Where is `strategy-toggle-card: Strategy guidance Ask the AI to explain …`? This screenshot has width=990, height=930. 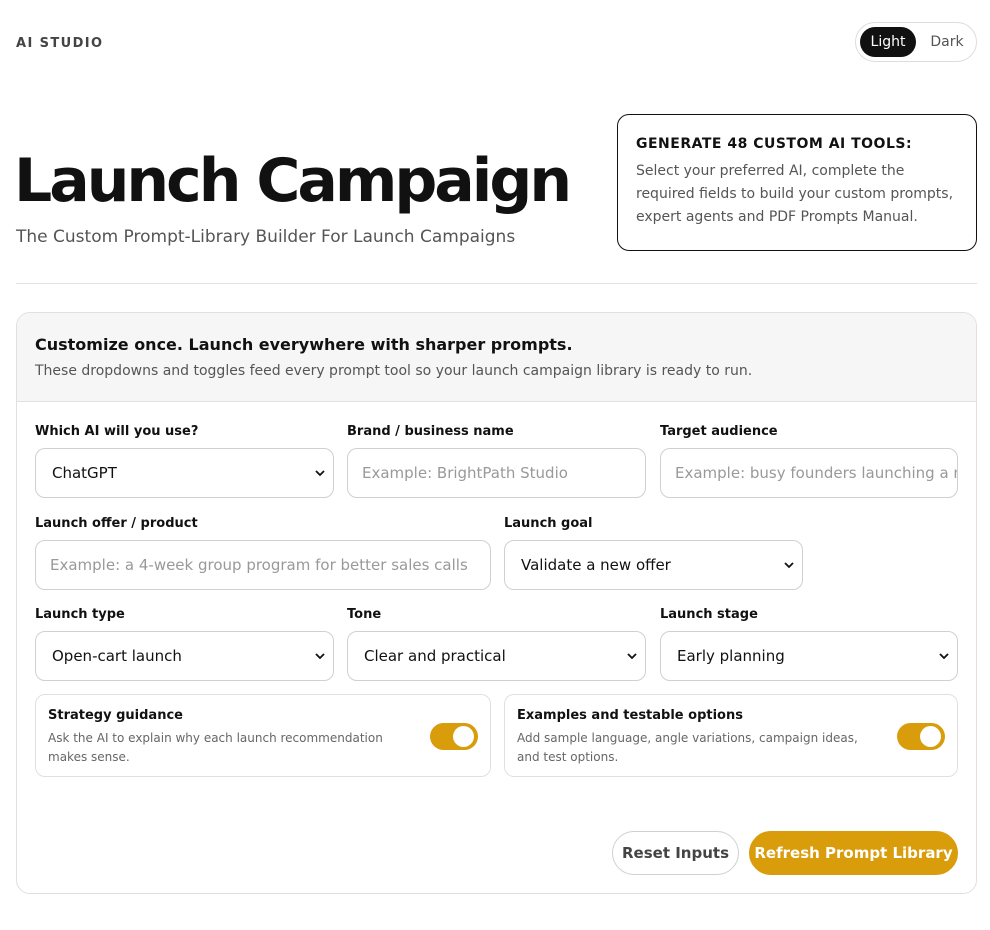
strategy-toggle-card: Strategy guidance Ask the AI to explain … is located at coordinates (263, 735).